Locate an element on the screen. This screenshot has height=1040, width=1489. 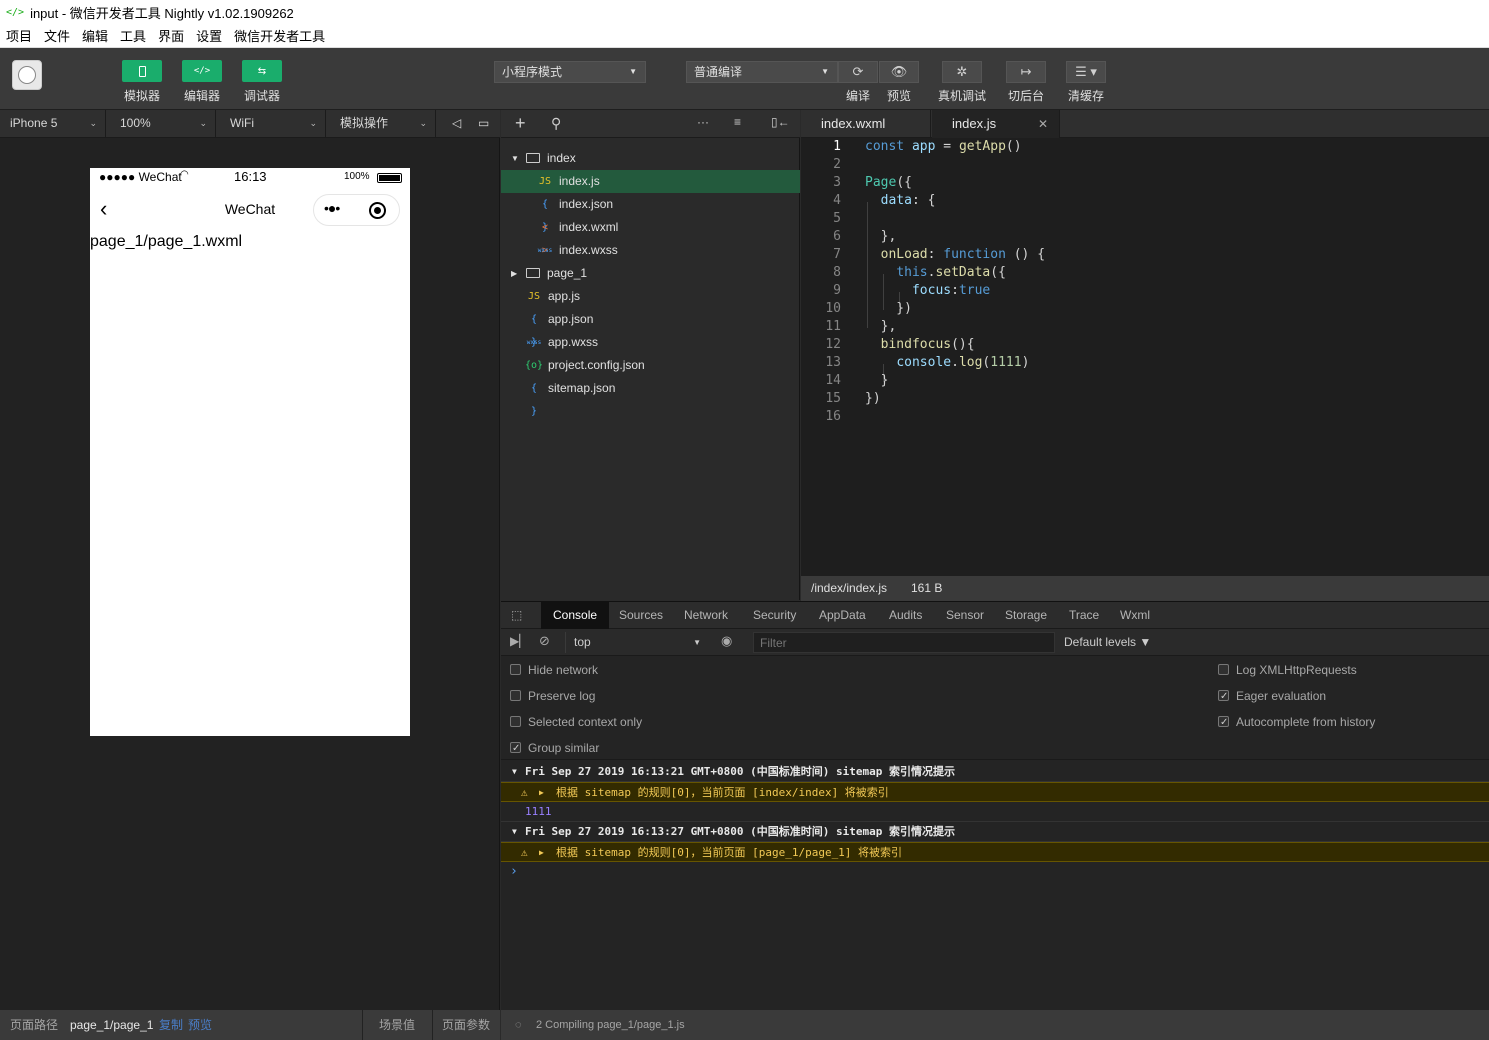
volume-button: ◁ is located at coordinates (457, 123).